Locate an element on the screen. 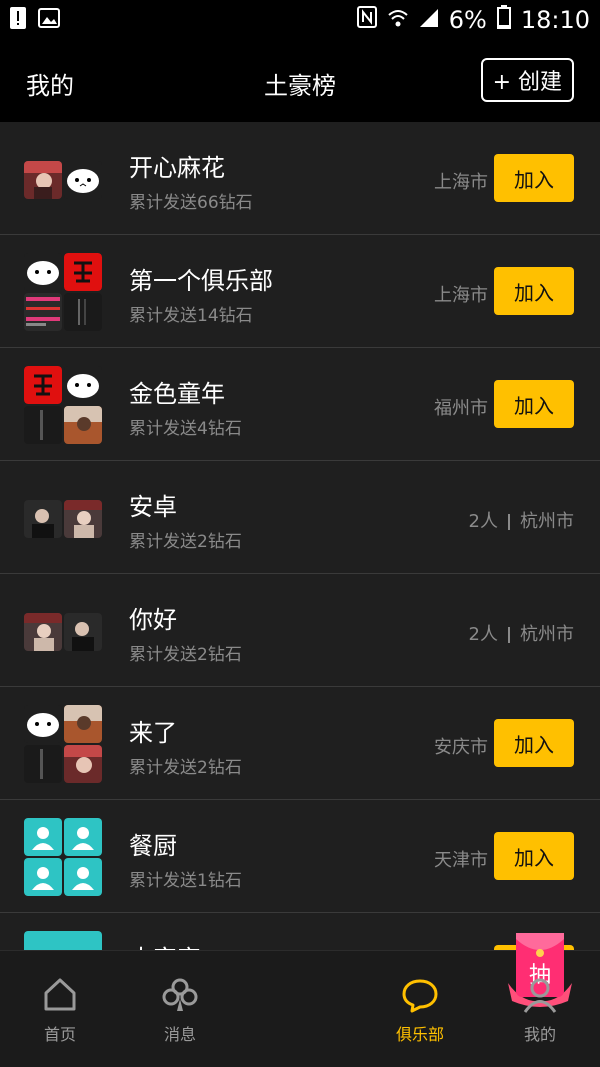  club-row: 来了 累计发送2钻石 安庆市 加入 is located at coordinates (300, 743).